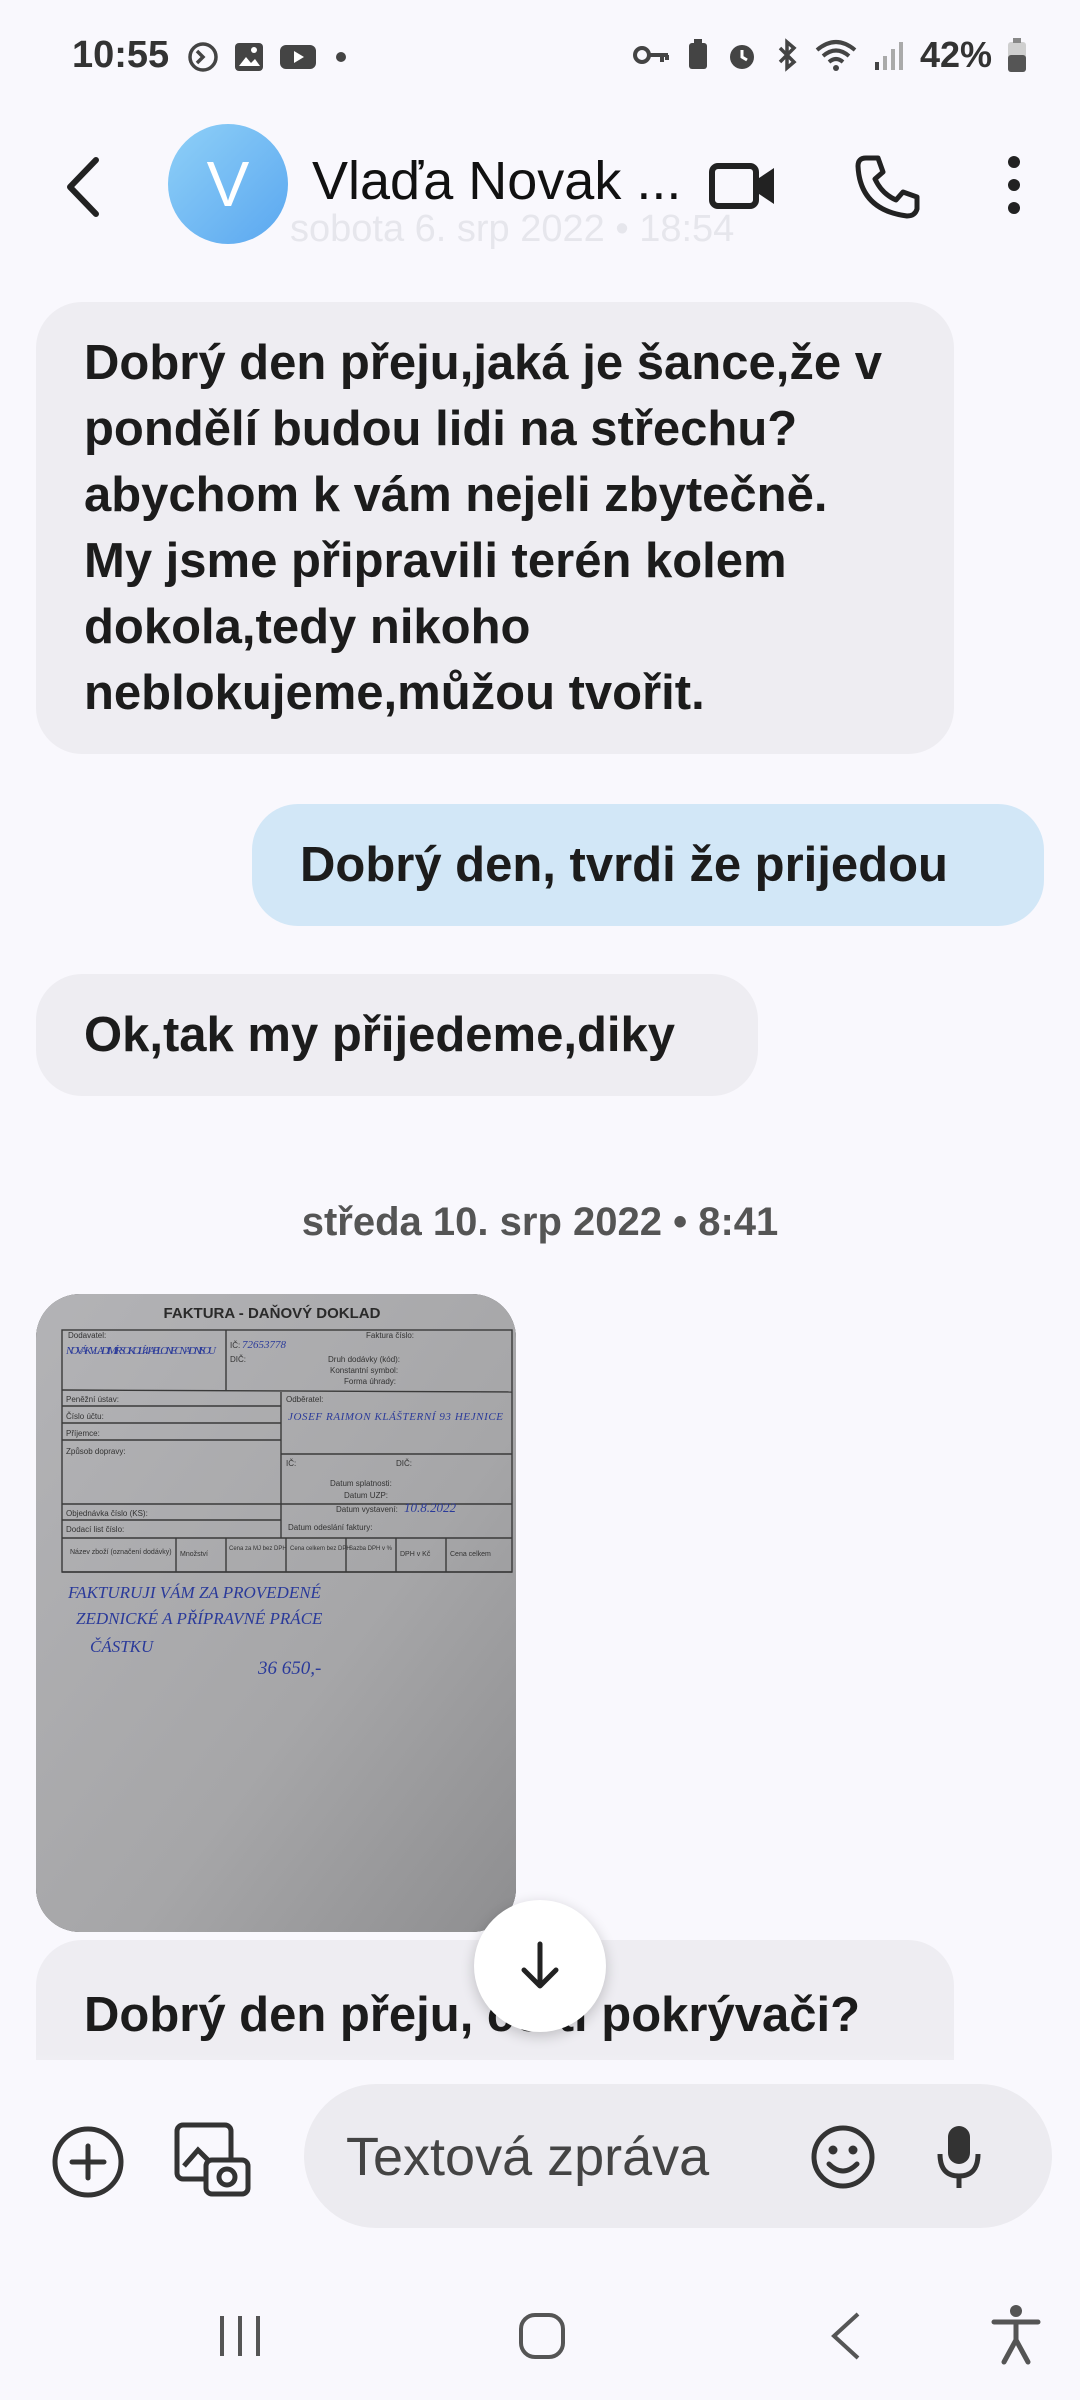  Describe the element at coordinates (249, 57) in the screenshot. I see `gallery-notification-icon` at that location.